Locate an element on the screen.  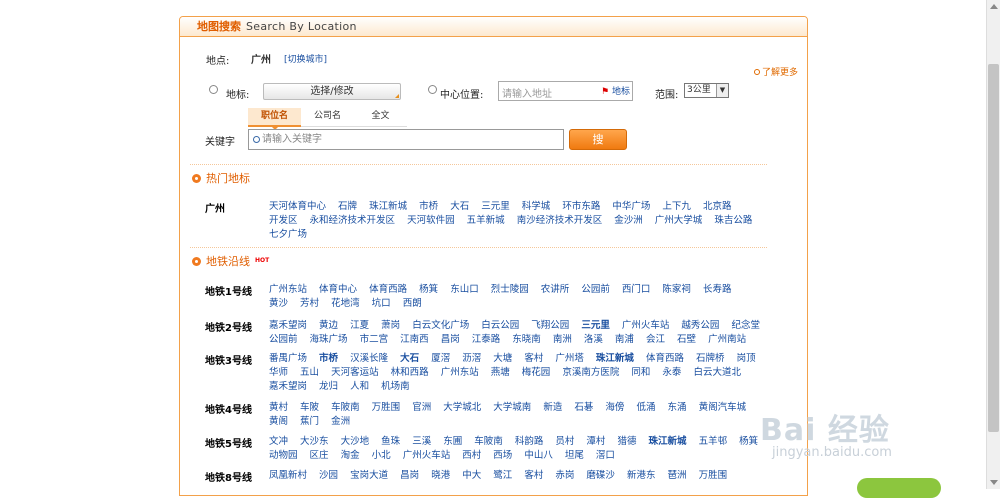
metro-station-link: 华师 is located at coordinates (278, 372).